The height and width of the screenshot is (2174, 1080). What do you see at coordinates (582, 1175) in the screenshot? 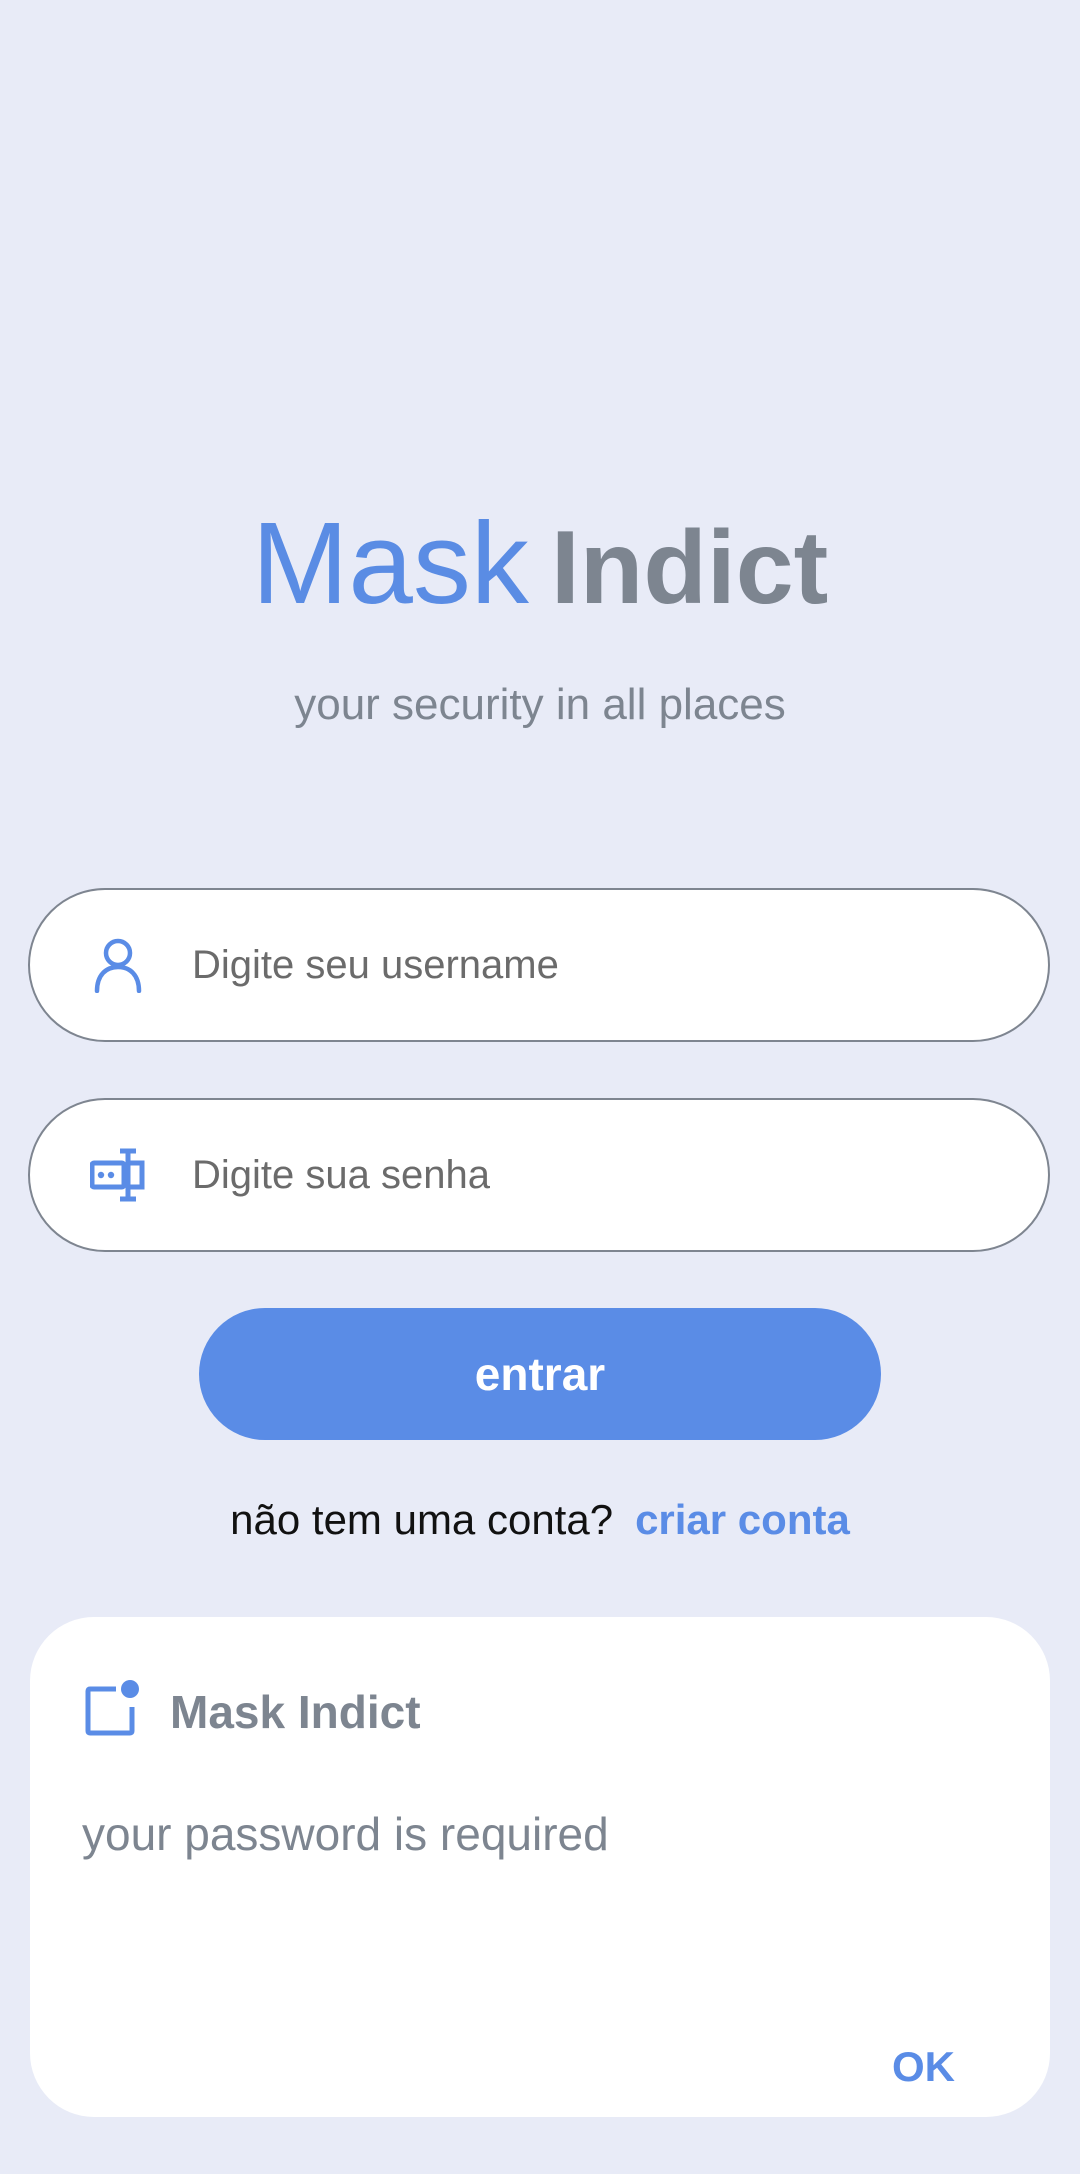
I see `password-input` at bounding box center [582, 1175].